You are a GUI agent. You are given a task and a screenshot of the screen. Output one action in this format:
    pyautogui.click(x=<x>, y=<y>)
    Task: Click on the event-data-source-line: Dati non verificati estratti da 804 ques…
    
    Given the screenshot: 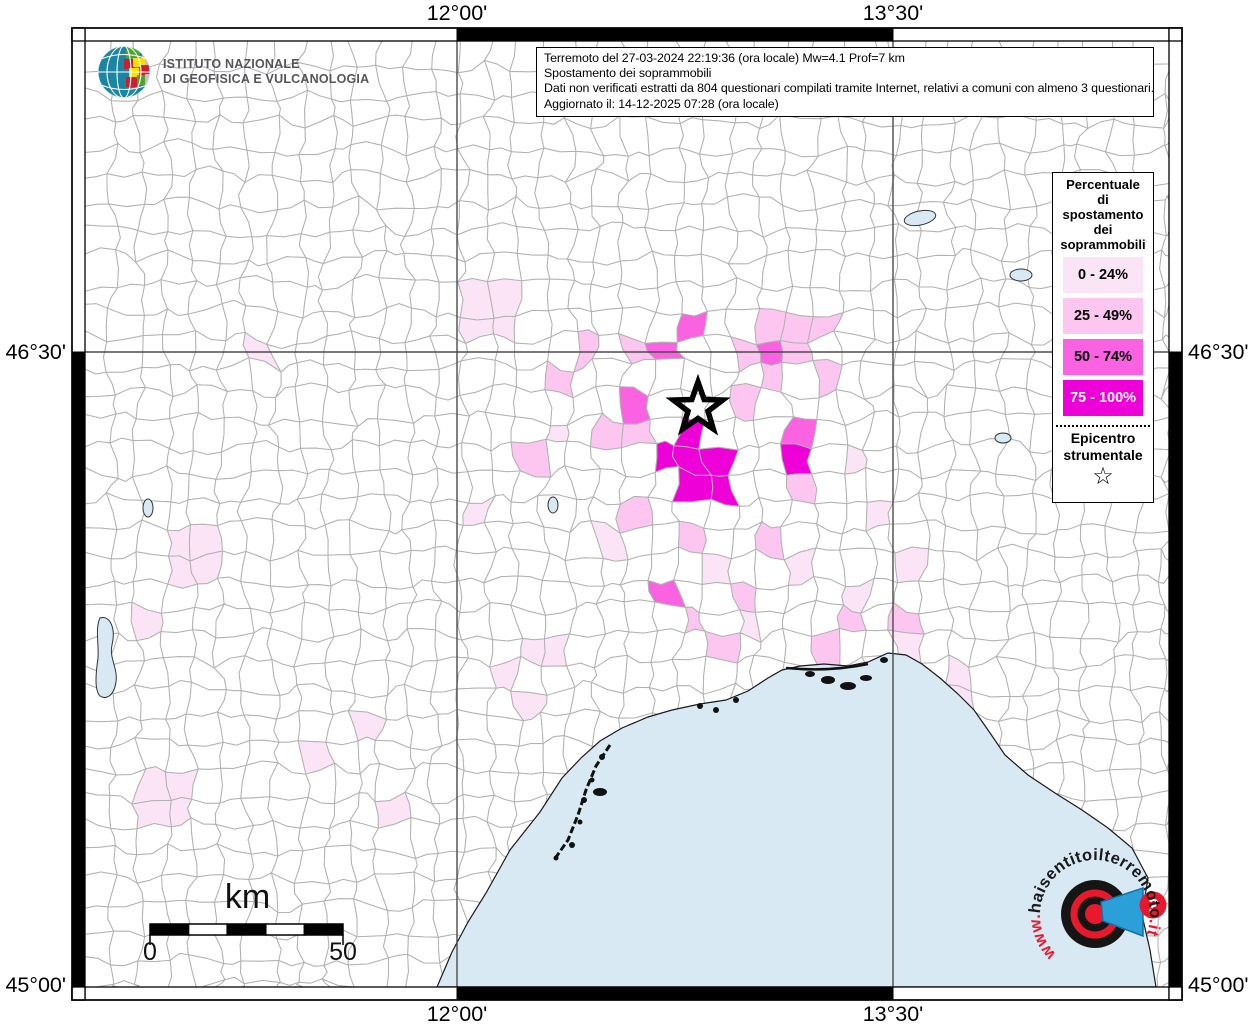 What is the action you would take?
    pyautogui.click(x=849, y=88)
    